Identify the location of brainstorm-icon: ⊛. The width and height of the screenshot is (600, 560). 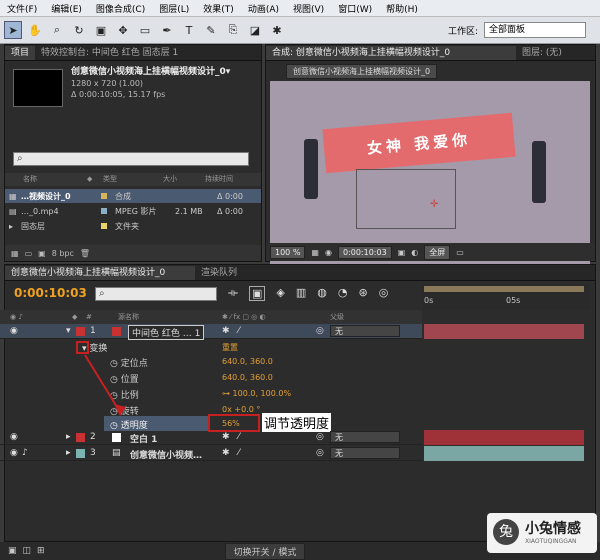
(362, 293).